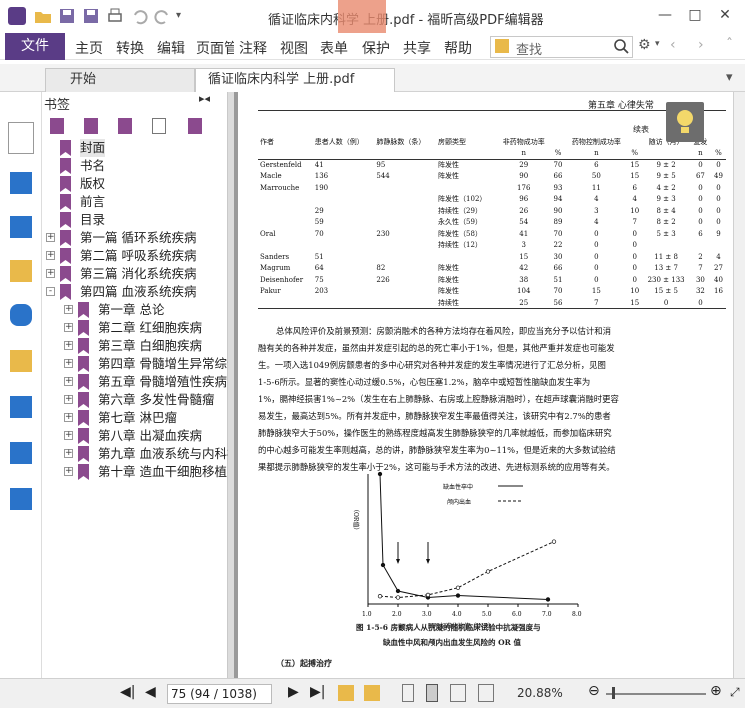 The image size is (745, 708). What do you see at coordinates (21, 183) in the screenshot?
I see `layers-copy-icon` at bounding box center [21, 183].